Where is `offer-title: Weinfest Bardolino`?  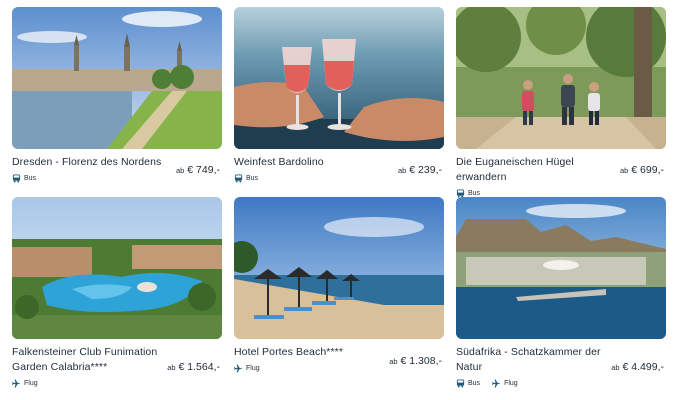 offer-title: Weinfest Bardolino is located at coordinates (309, 162).